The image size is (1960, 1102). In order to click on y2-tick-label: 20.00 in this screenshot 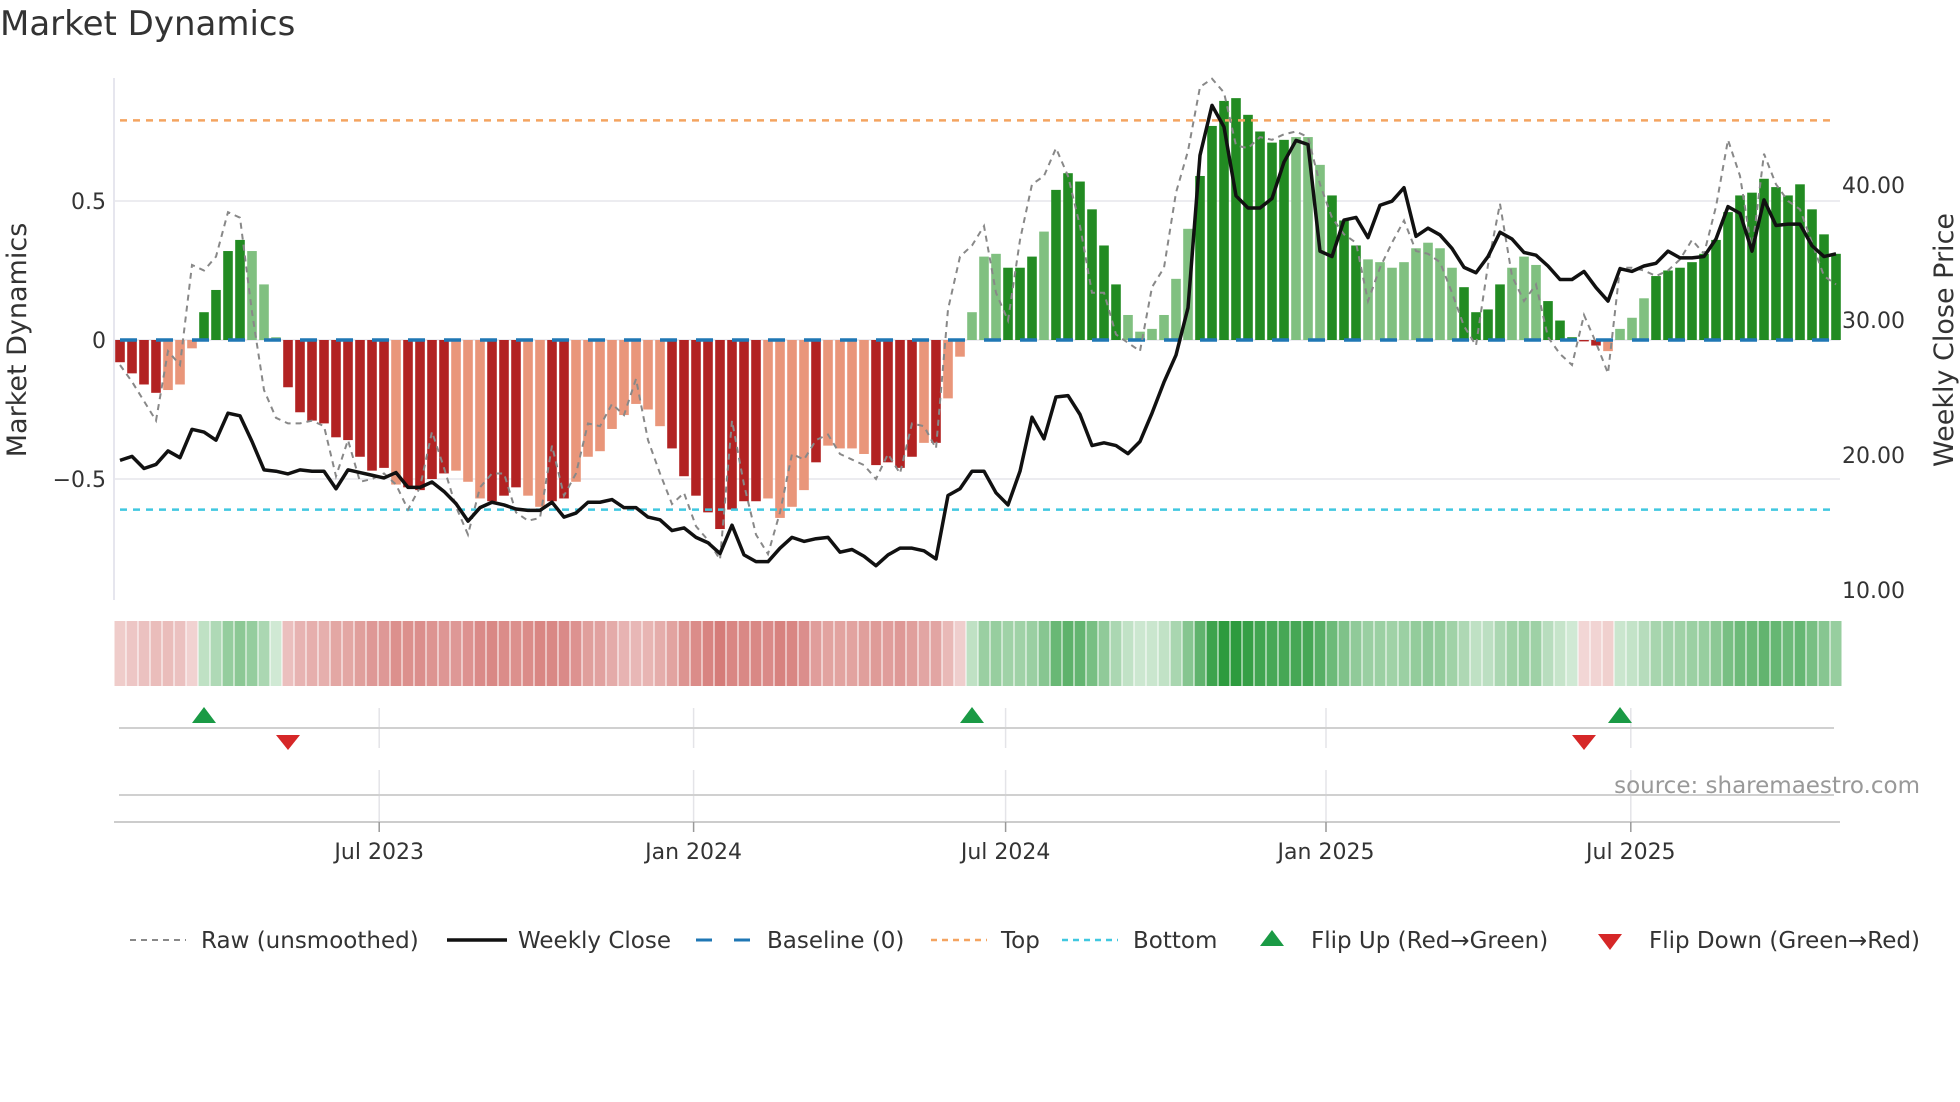, I will do `click(1873, 456)`.